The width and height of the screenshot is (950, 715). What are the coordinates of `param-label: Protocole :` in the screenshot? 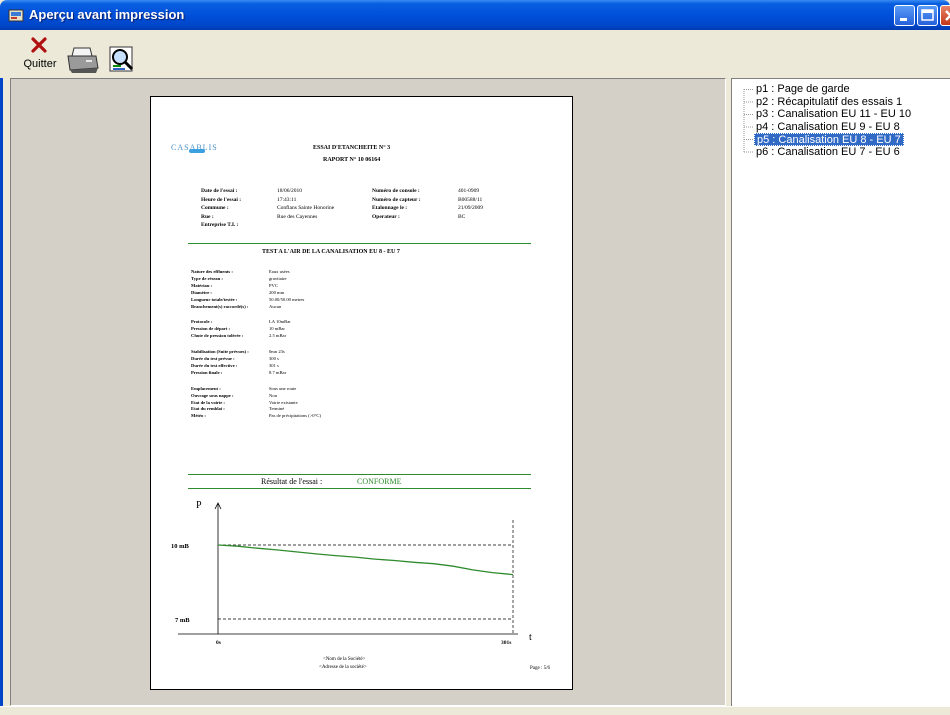 It's located at (202, 322).